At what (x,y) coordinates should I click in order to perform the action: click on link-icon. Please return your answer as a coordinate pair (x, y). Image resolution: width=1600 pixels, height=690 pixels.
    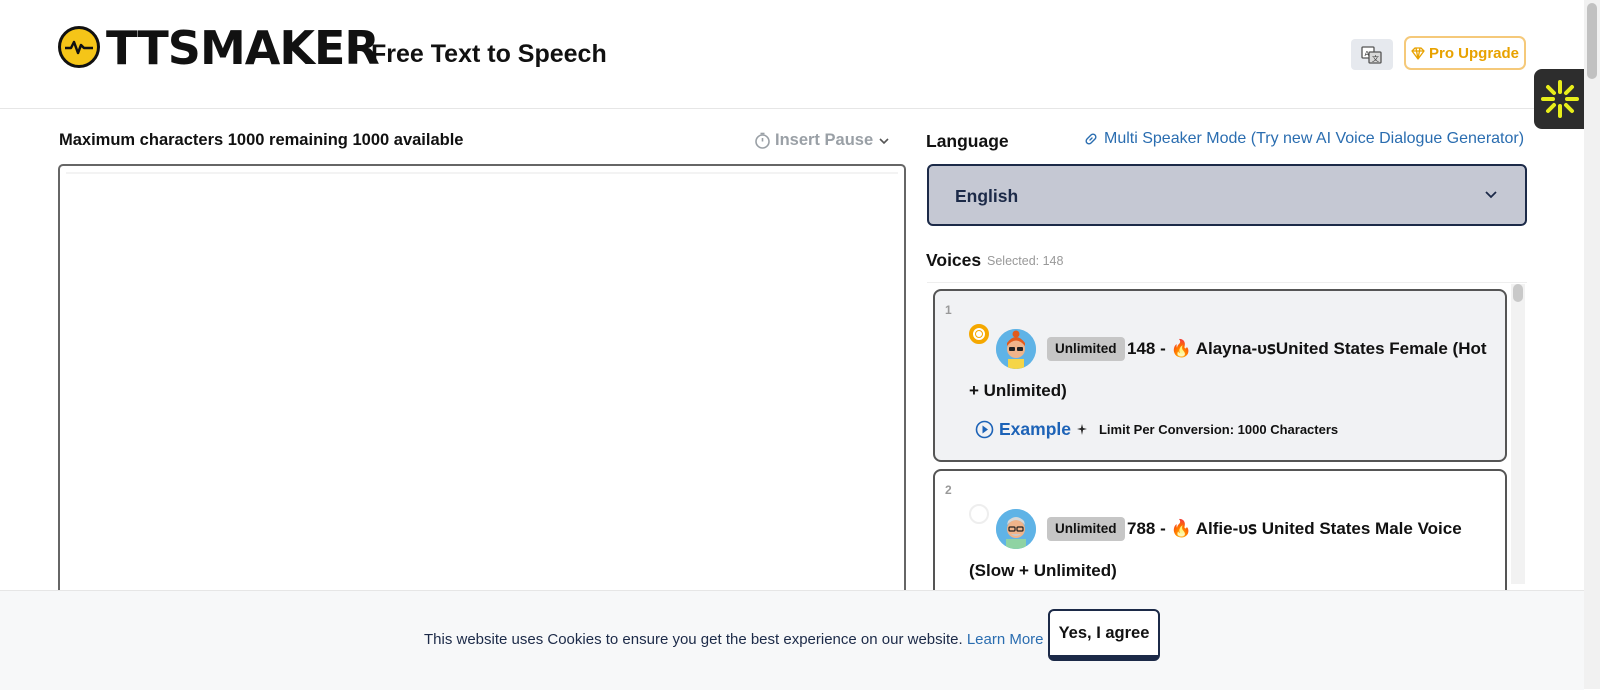
    Looking at the image, I should click on (1091, 139).